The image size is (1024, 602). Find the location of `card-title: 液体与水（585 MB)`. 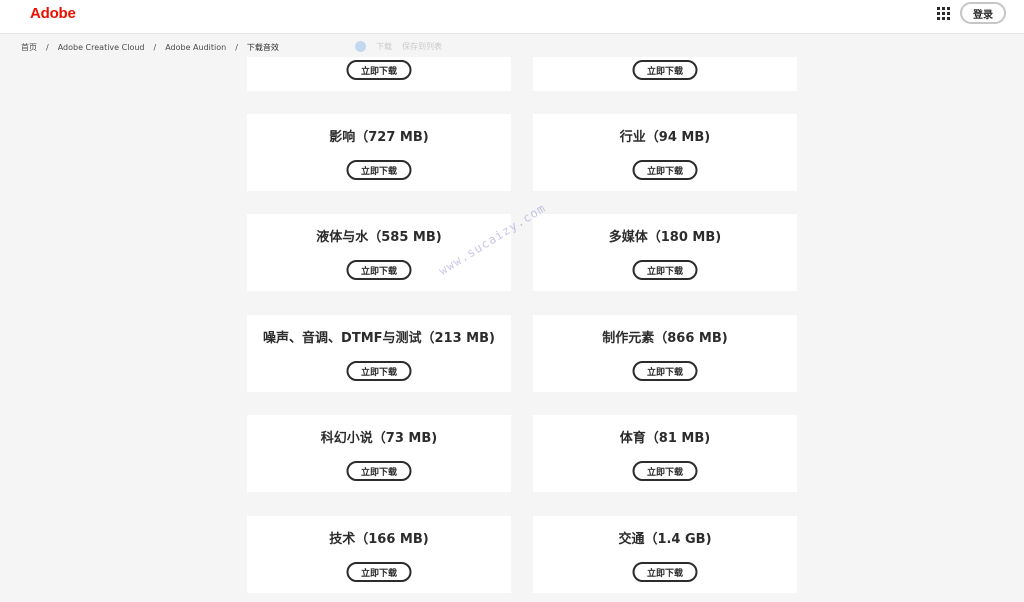

card-title: 液体与水（585 MB) is located at coordinates (379, 237).